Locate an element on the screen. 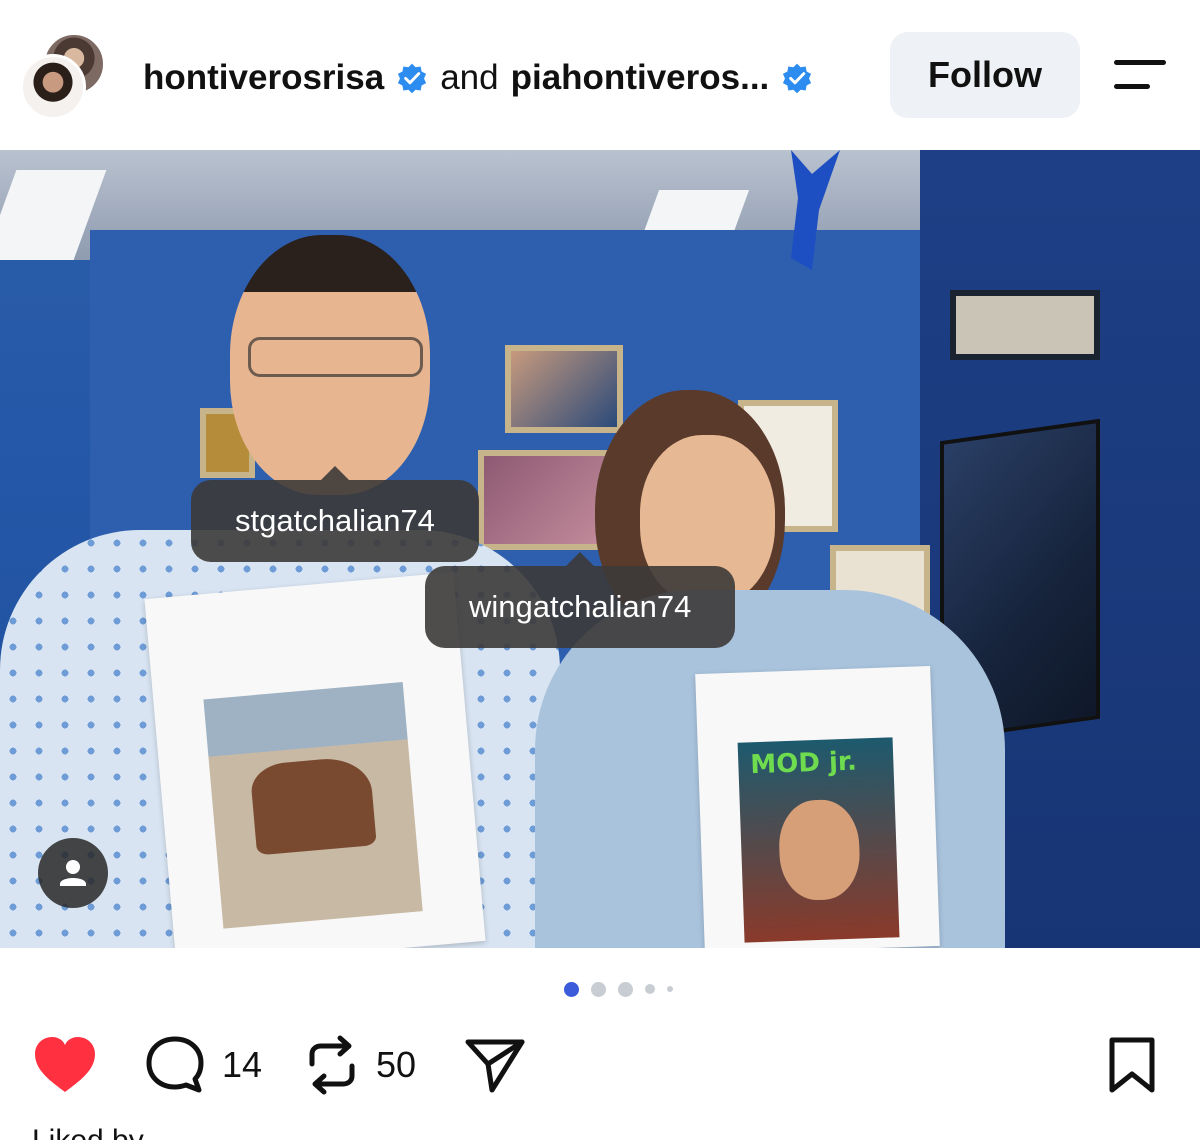 The width and height of the screenshot is (1200, 1140). share-button is located at coordinates (495, 1065).